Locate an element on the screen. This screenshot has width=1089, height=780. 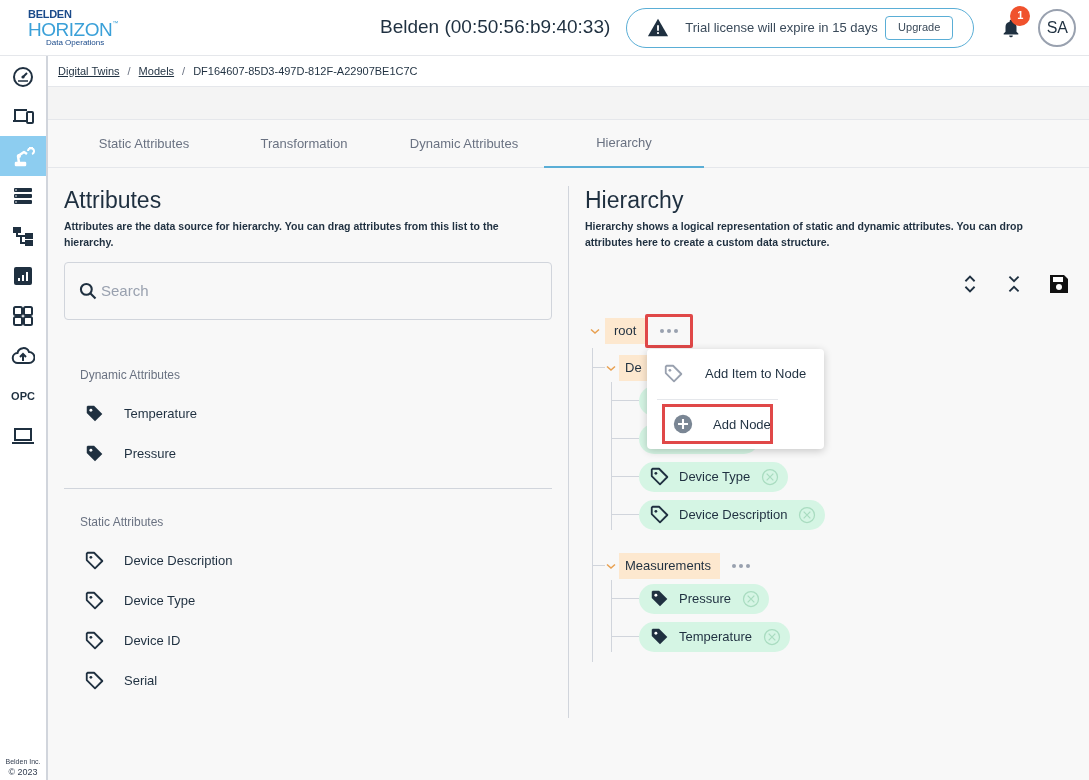
section-description: Attributes are the data source for hierarchy. You can drag attributes from this list to the hierarchy. is located at coordinates (282, 234).